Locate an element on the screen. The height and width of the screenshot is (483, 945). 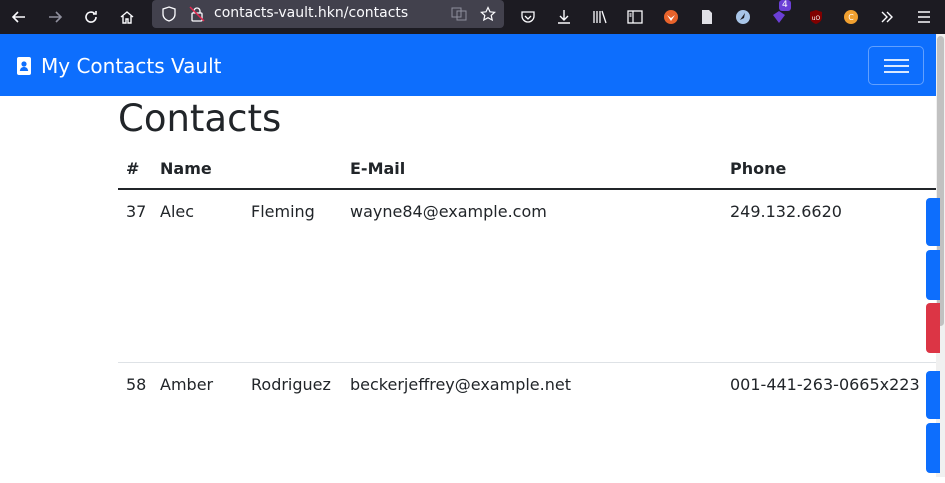
cell-phone: 249.132.6620 is located at coordinates (786, 211).